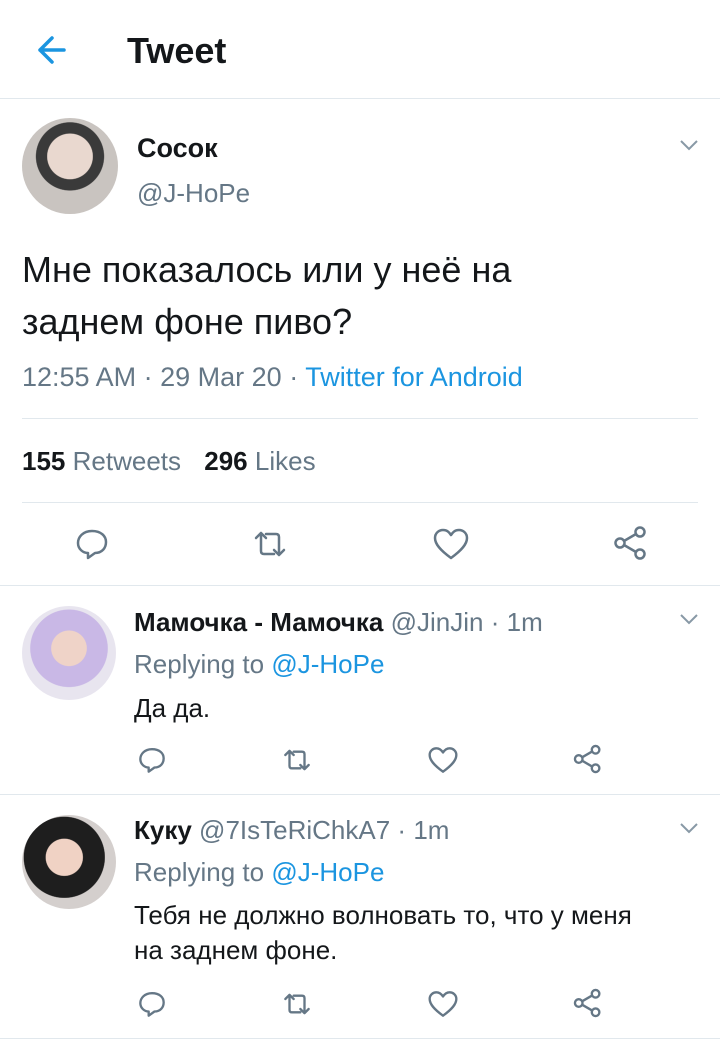 Image resolution: width=720 pixels, height=1050 pixels. What do you see at coordinates (79, 377) in the screenshot?
I see `tweet-time: 12:55 AM` at bounding box center [79, 377].